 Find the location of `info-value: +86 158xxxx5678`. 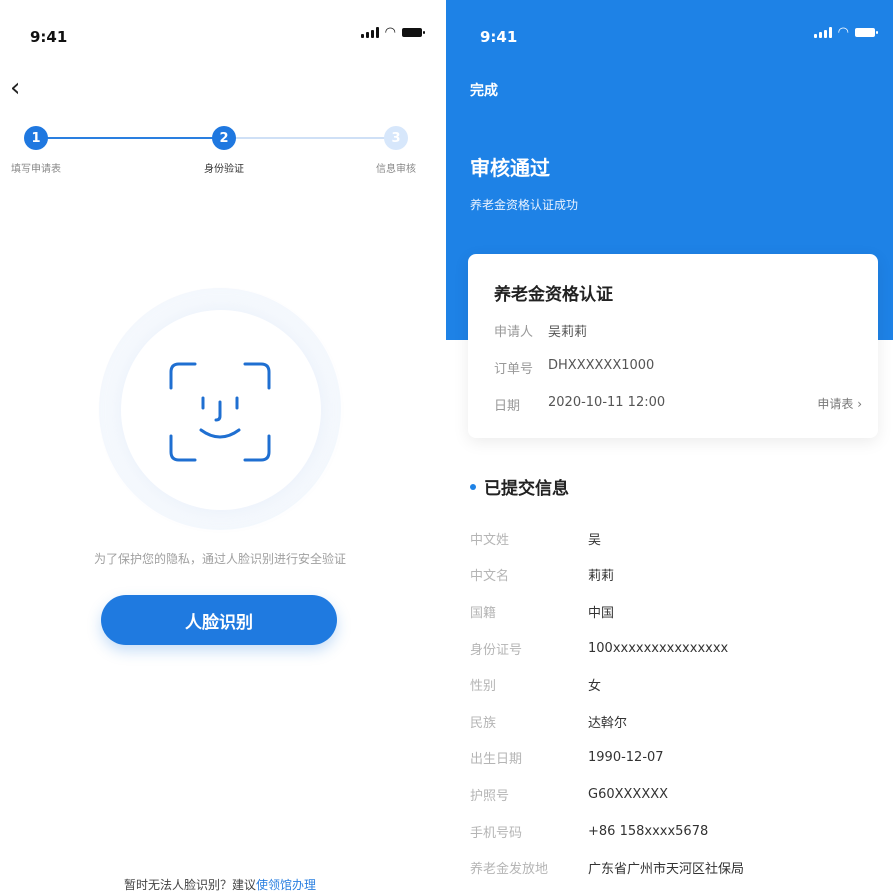

info-value: +86 158xxxx5678 is located at coordinates (648, 831).